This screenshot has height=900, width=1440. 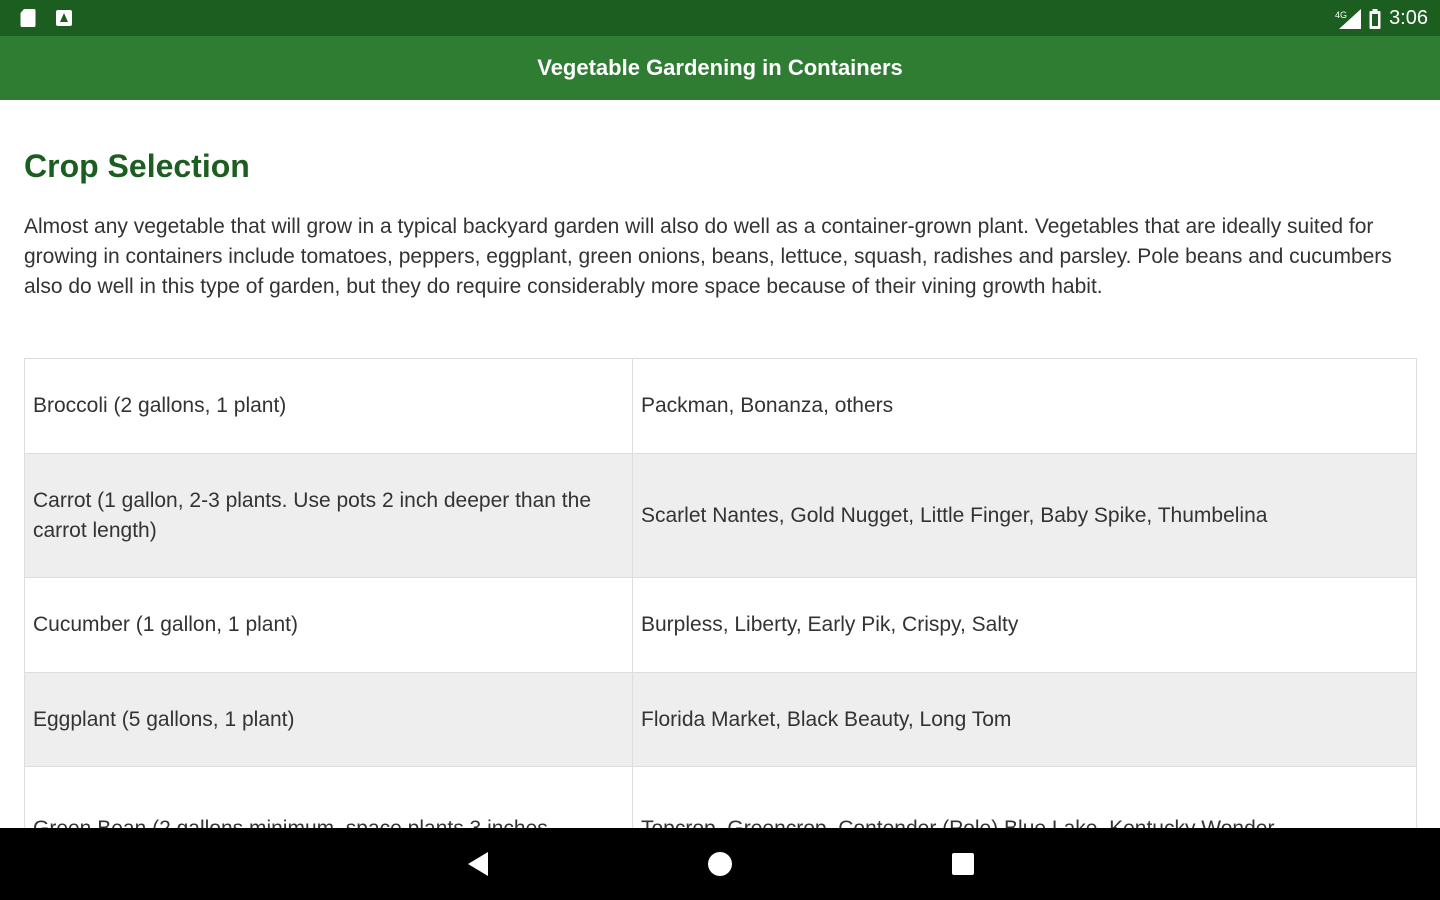 I want to click on home-icon, so click(x=720, y=864).